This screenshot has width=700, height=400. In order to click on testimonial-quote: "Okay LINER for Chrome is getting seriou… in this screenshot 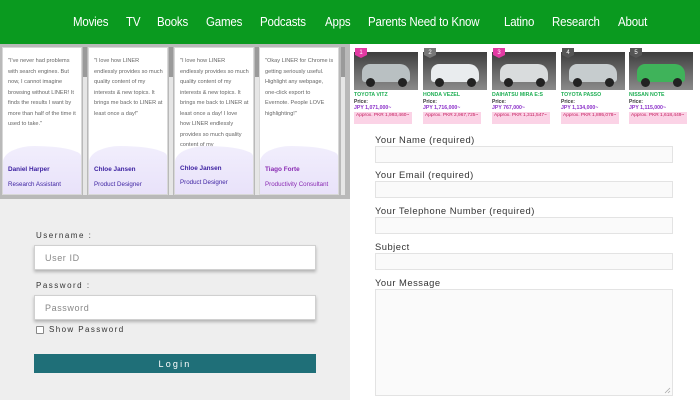, I will do `click(299, 87)`.